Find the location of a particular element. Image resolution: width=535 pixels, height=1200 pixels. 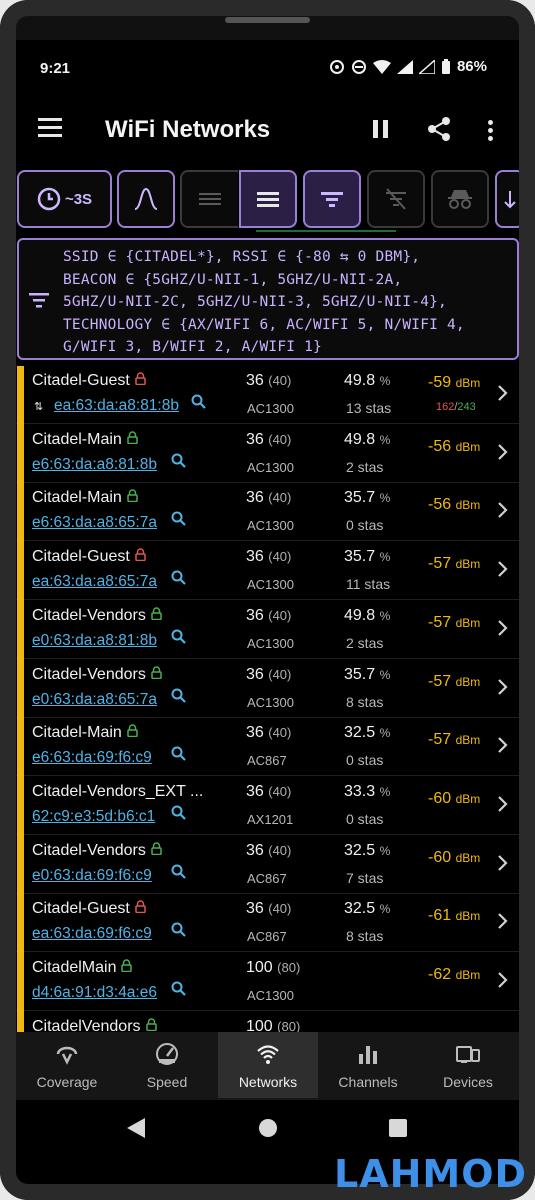

network-standard: AC1300 is located at coordinates (270, 584).